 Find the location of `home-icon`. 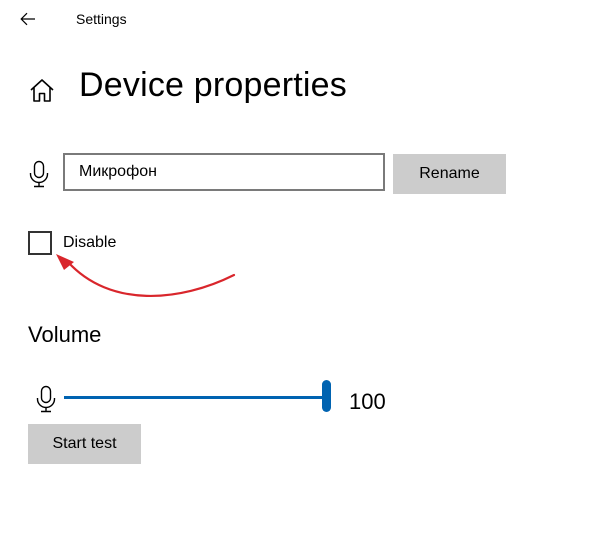

home-icon is located at coordinates (42, 91).